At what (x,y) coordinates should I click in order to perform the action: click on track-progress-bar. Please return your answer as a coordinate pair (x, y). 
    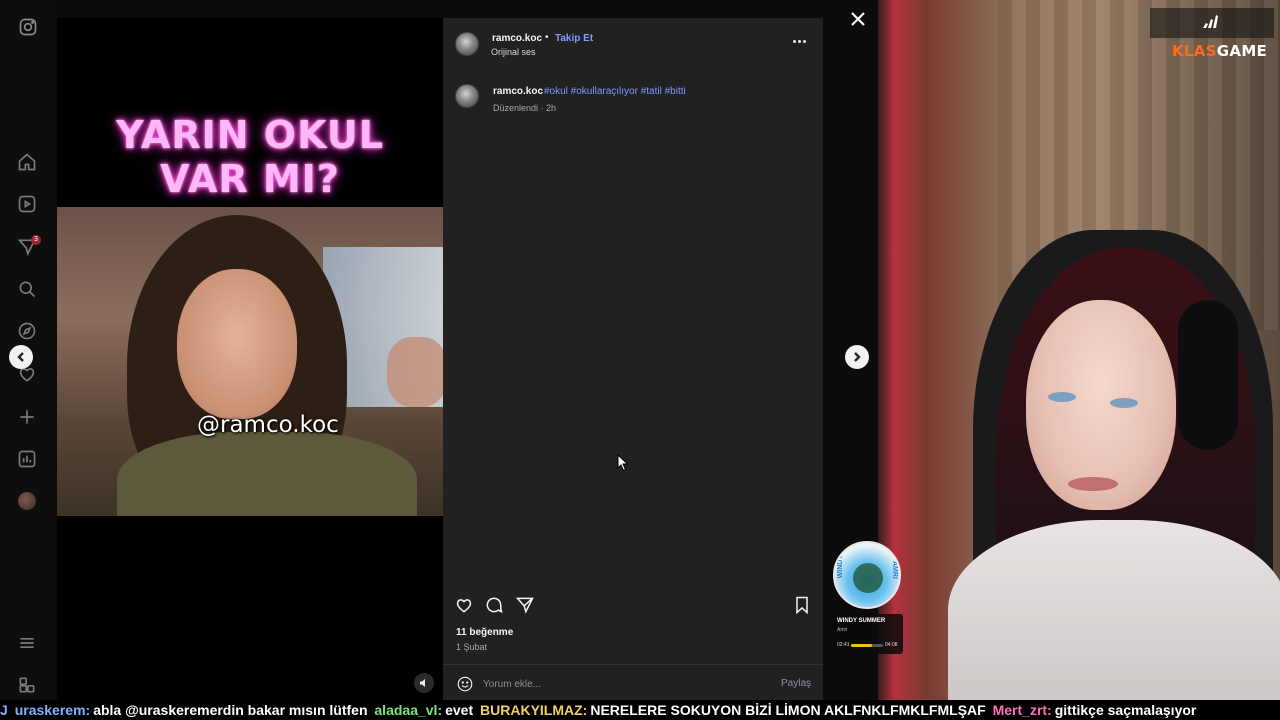
    Looking at the image, I should click on (867, 645).